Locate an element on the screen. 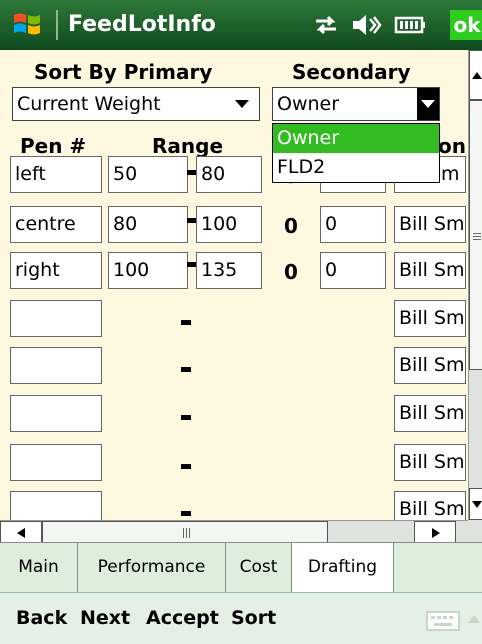 The height and width of the screenshot is (644, 482). chevron-up-icon is located at coordinates (474, 619).